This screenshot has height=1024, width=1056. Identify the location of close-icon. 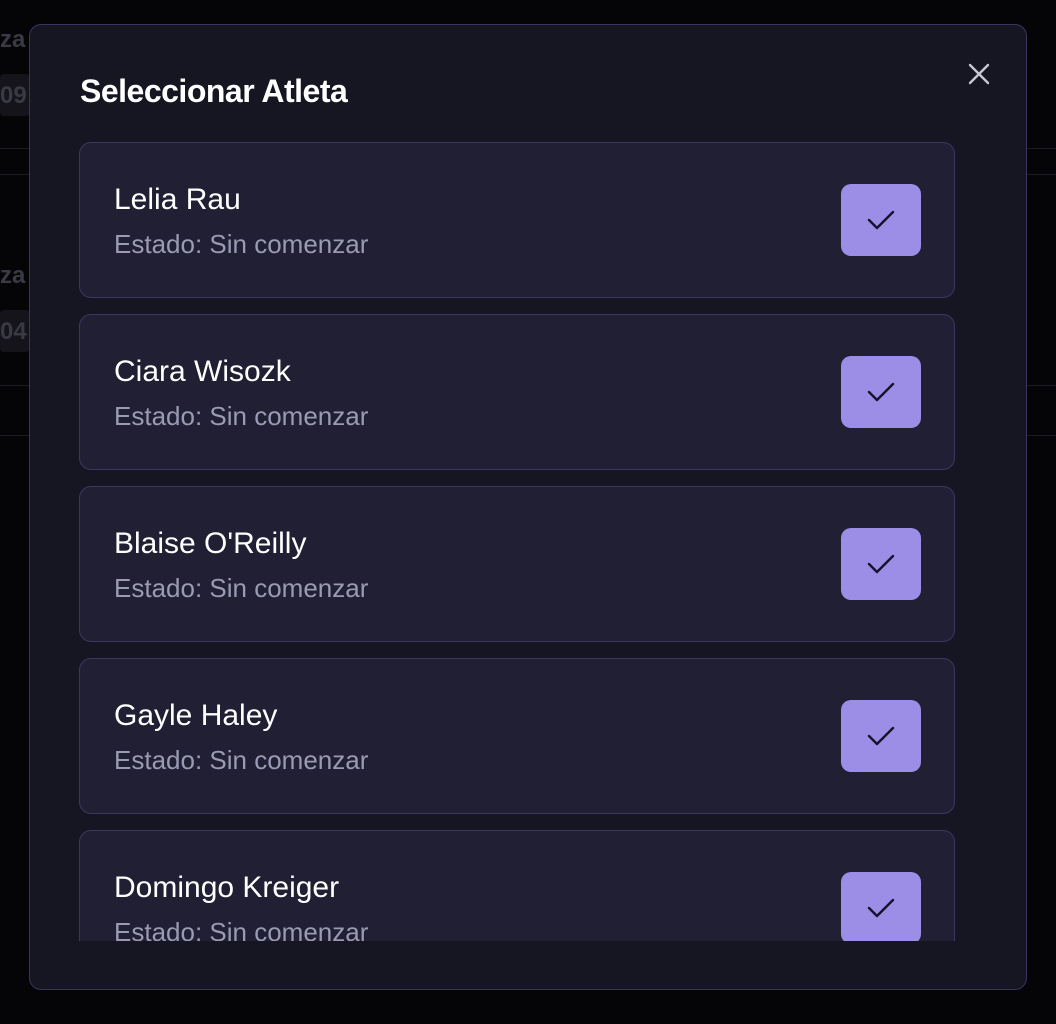
(979, 74).